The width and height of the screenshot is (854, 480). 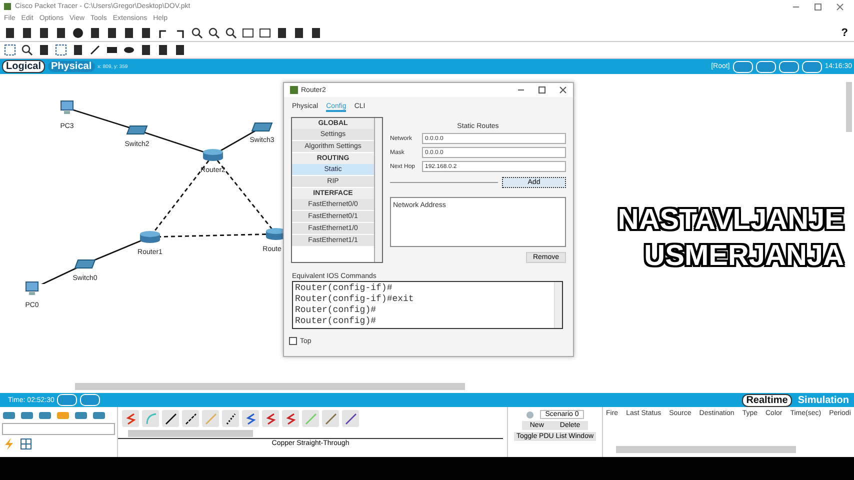 I want to click on help-button: ?, so click(x=844, y=32).